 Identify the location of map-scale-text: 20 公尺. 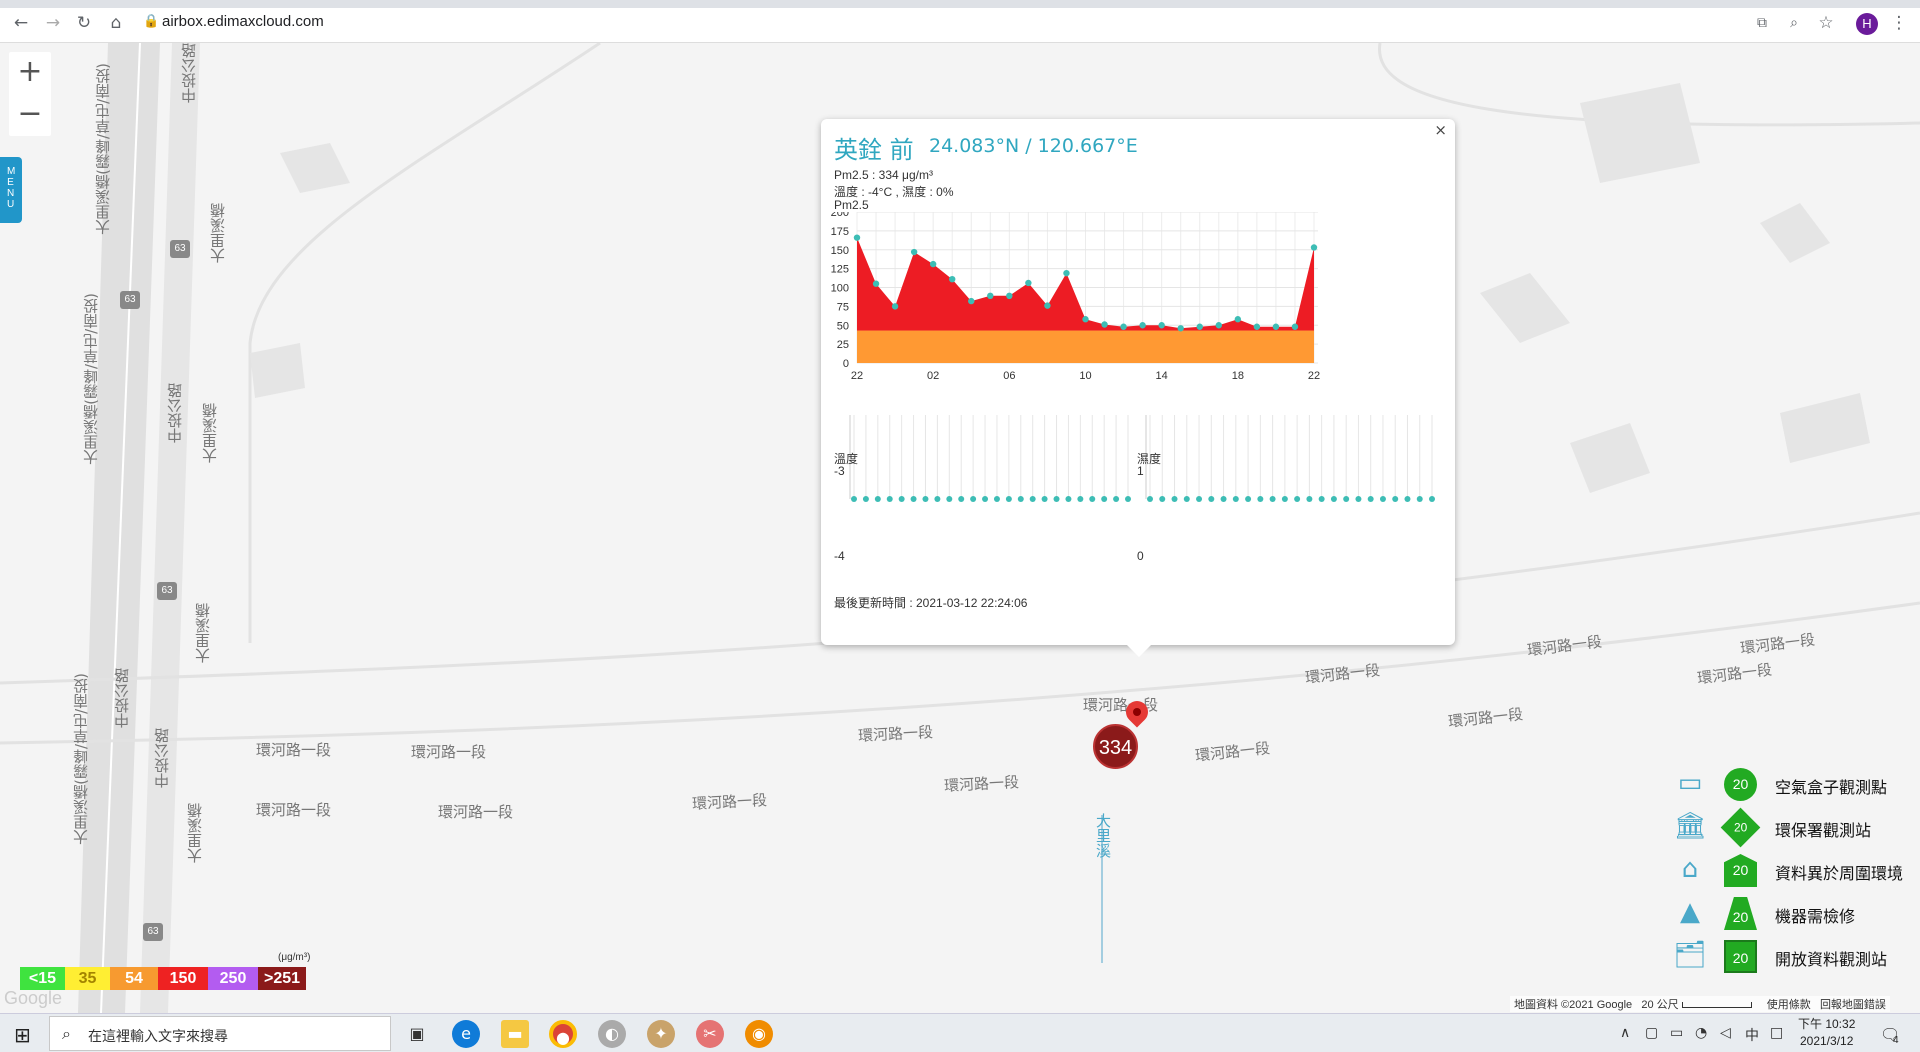
(1659, 1005).